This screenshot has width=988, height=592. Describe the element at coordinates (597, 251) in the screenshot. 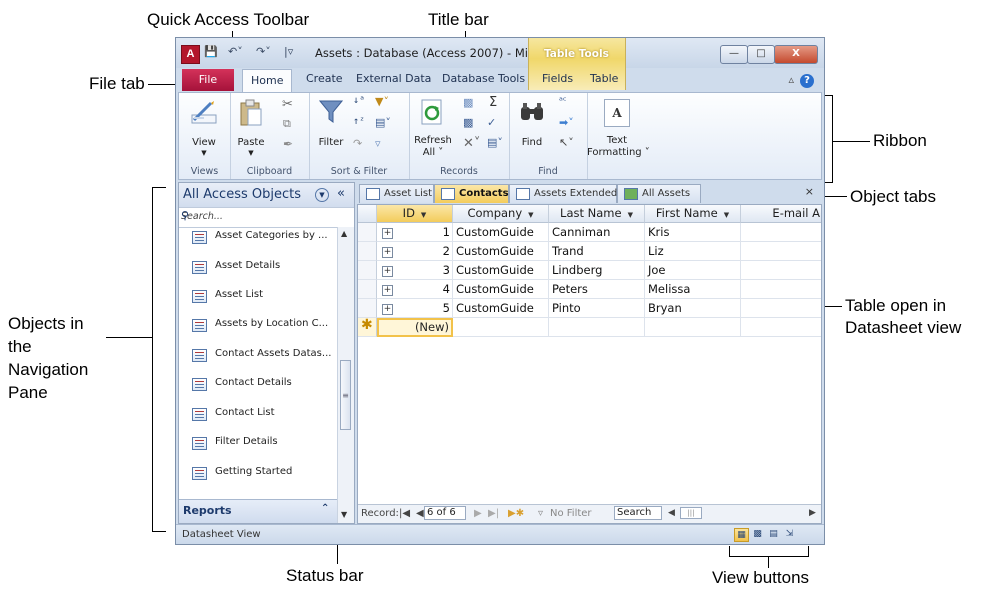

I see `cell-last-name: Trand` at that location.